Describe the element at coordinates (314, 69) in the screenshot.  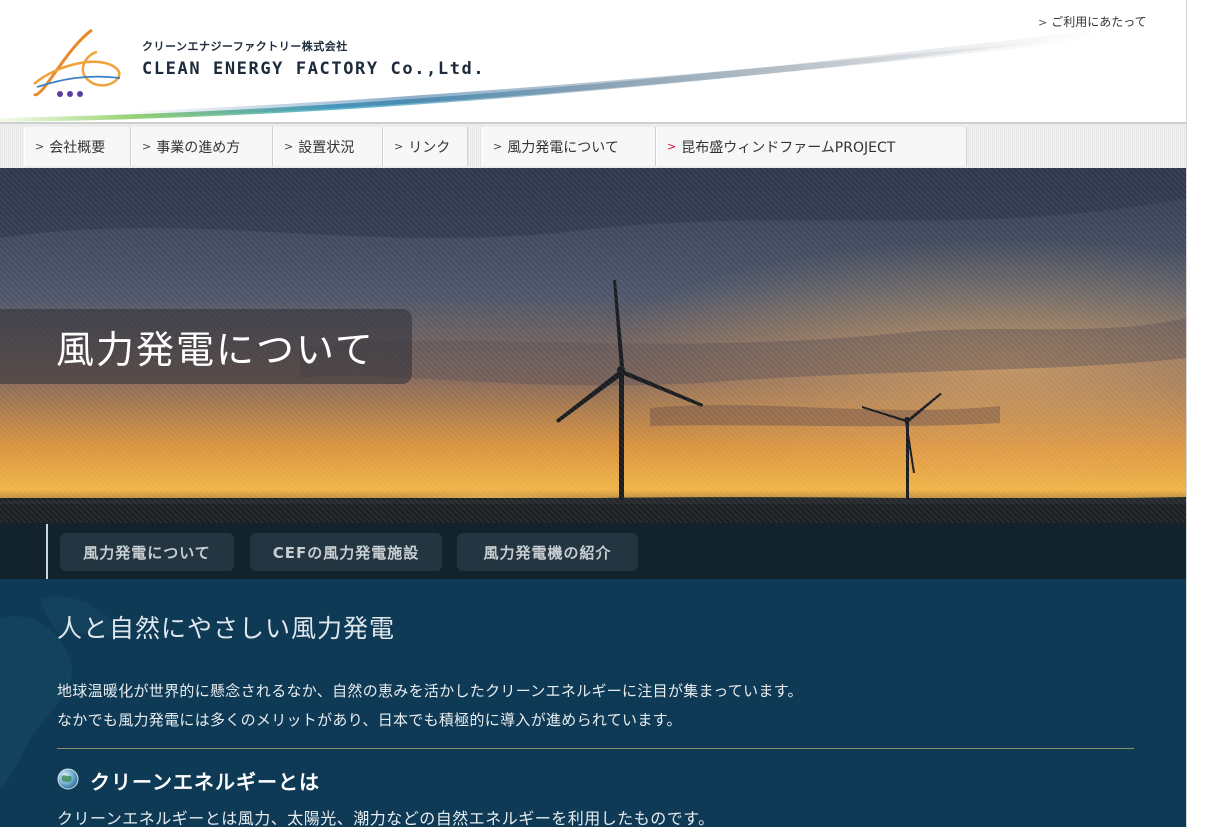
I see `company-name-en: CLEAN ENERGY FACTORY Co.,Ltd.` at that location.